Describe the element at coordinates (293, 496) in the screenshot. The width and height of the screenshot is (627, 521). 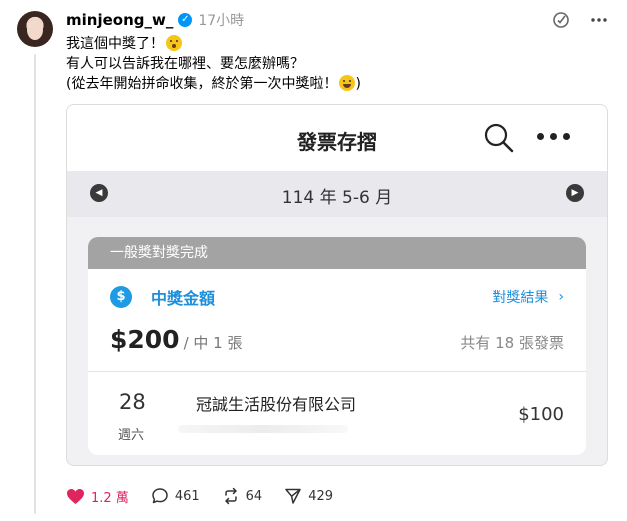
I see `share-icon` at that location.